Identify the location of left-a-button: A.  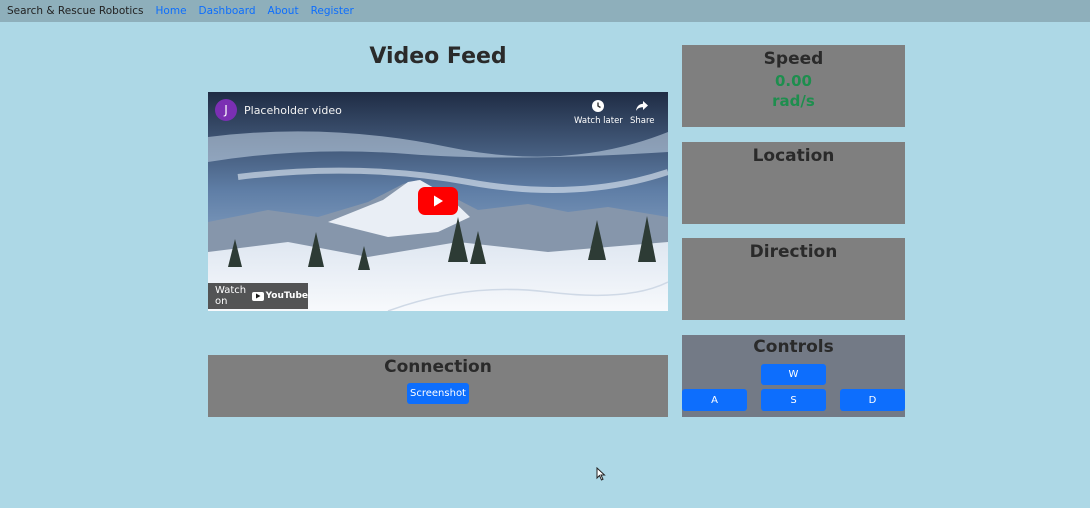
(714, 400).